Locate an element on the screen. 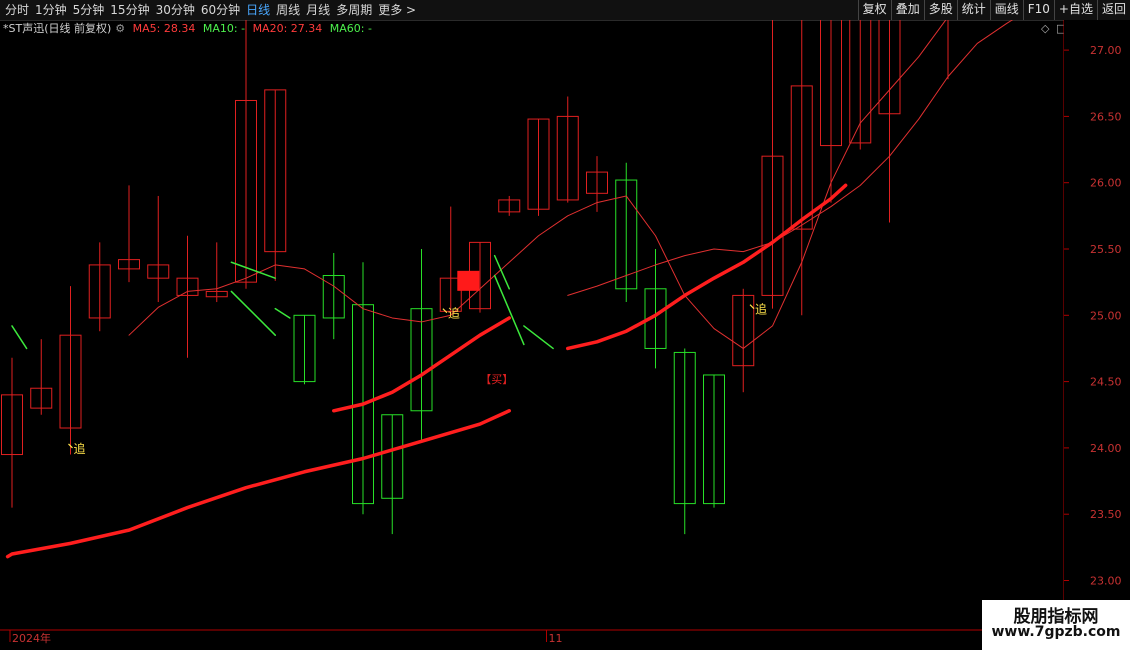 The height and width of the screenshot is (650, 1130). add-watchlist-button: +自选 is located at coordinates (1075, 10).